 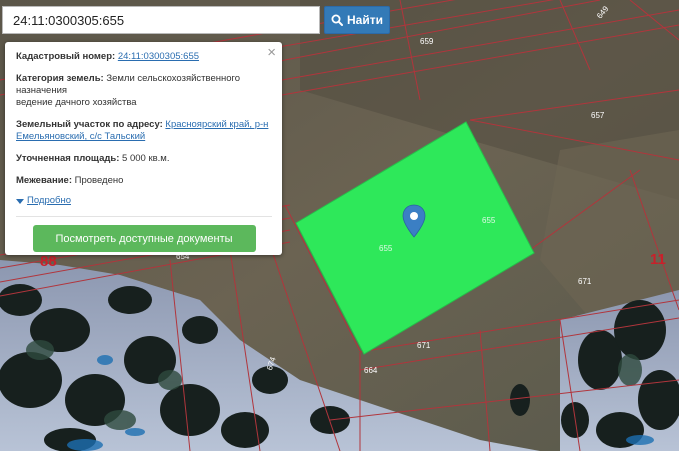 What do you see at coordinates (365, 20) in the screenshot?
I see `search-button-label: Найти` at bounding box center [365, 20].